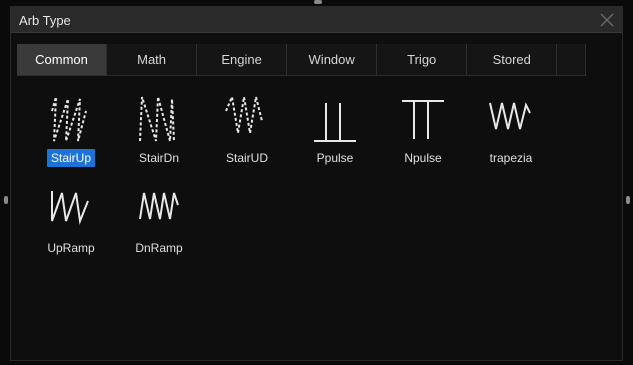  I want to click on waveform-stairud: StairUD, so click(247, 132).